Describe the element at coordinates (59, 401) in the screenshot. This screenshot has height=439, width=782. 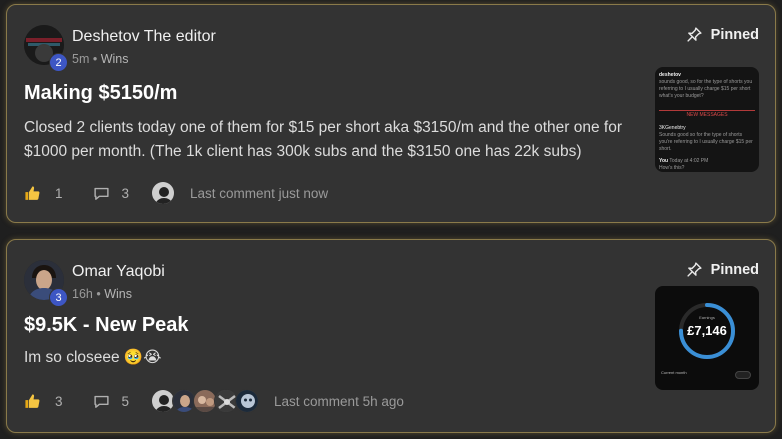
I see `like-count: 3` at that location.